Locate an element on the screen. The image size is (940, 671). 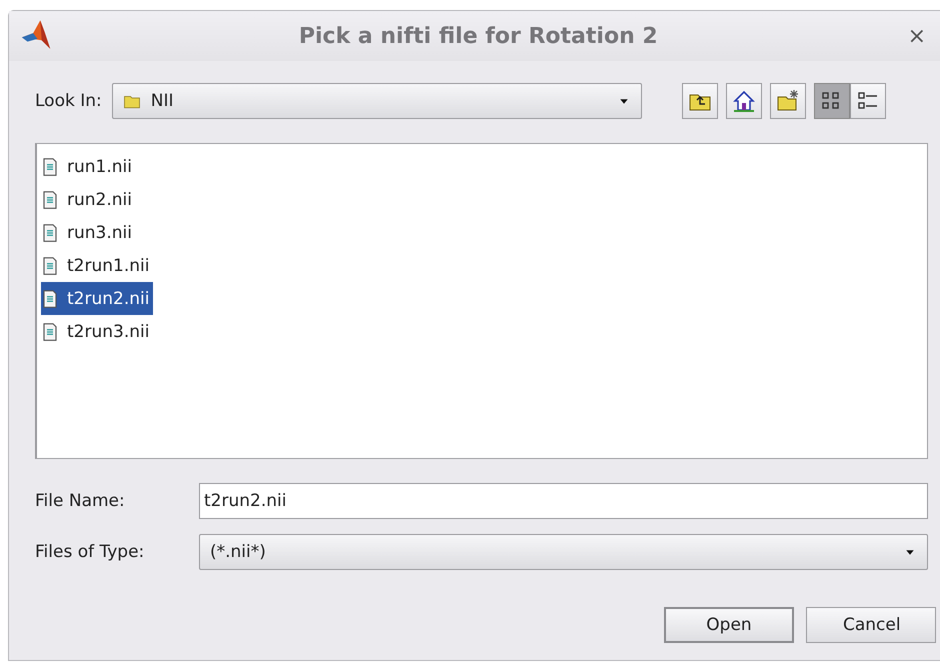
cancel-button: Cancel is located at coordinates (871, 625).